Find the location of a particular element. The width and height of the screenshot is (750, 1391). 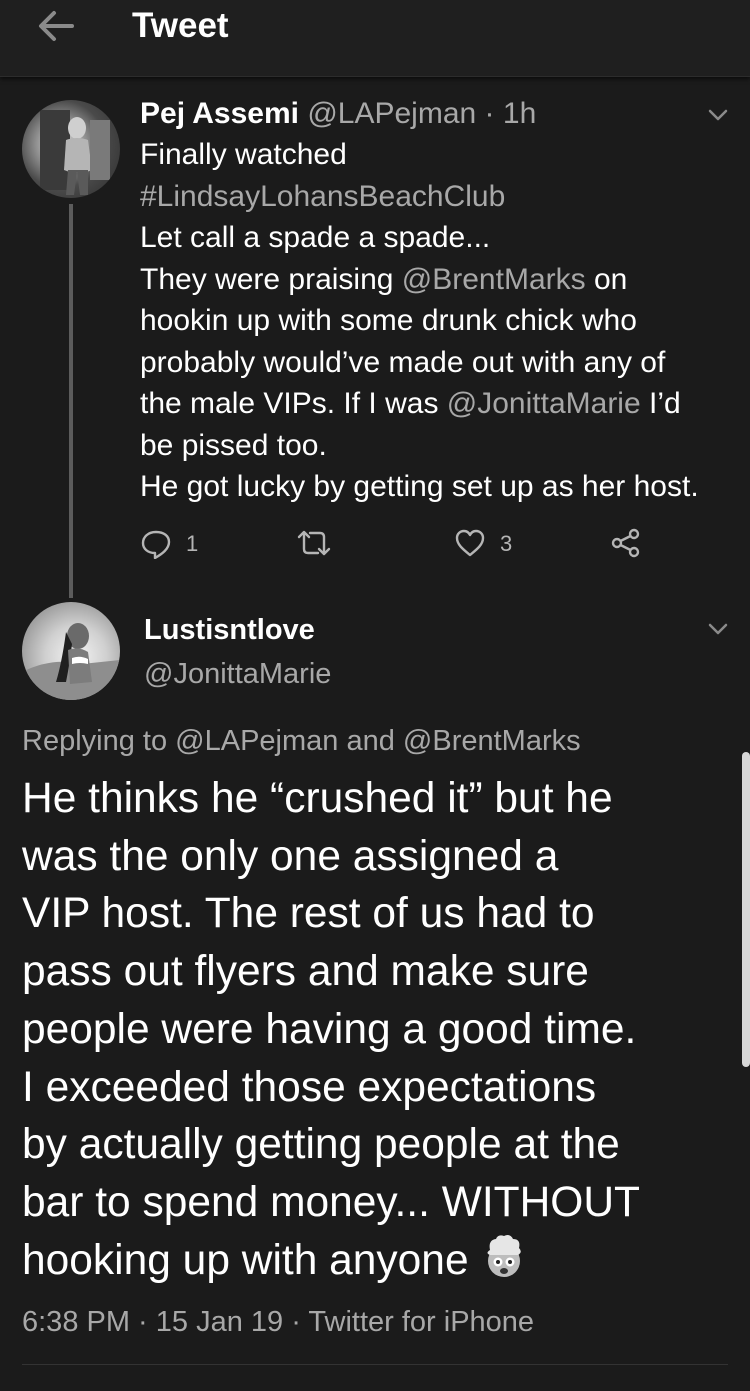

reply-count: 1 is located at coordinates (192, 543).